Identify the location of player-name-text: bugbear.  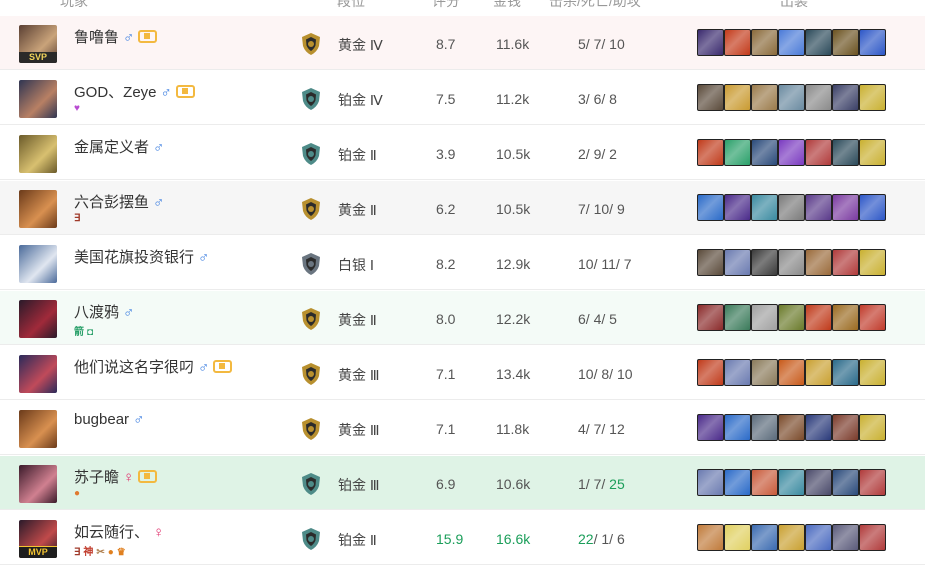
(101, 419).